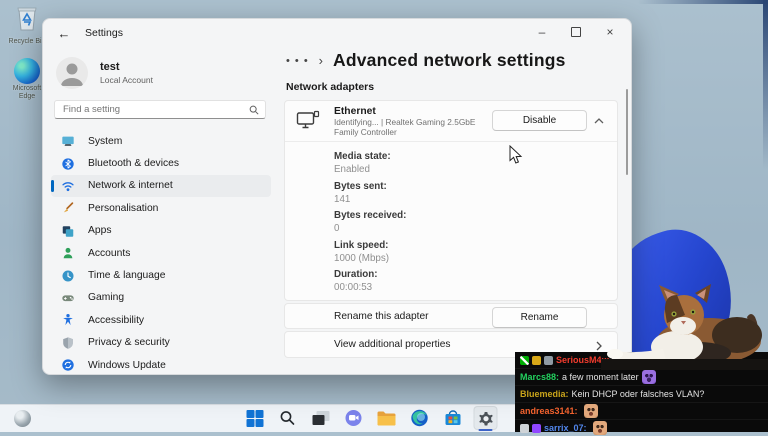  Describe the element at coordinates (68, 164) in the screenshot. I see `bluetooth-icon` at that location.